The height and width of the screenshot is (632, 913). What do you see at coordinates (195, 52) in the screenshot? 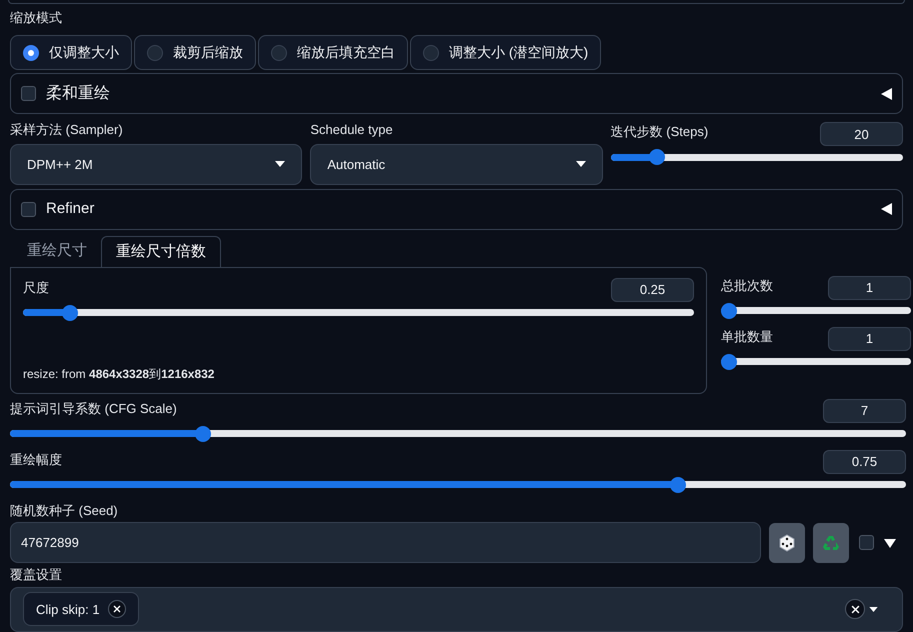
I see `radio-option: 裁剪后缩放` at bounding box center [195, 52].